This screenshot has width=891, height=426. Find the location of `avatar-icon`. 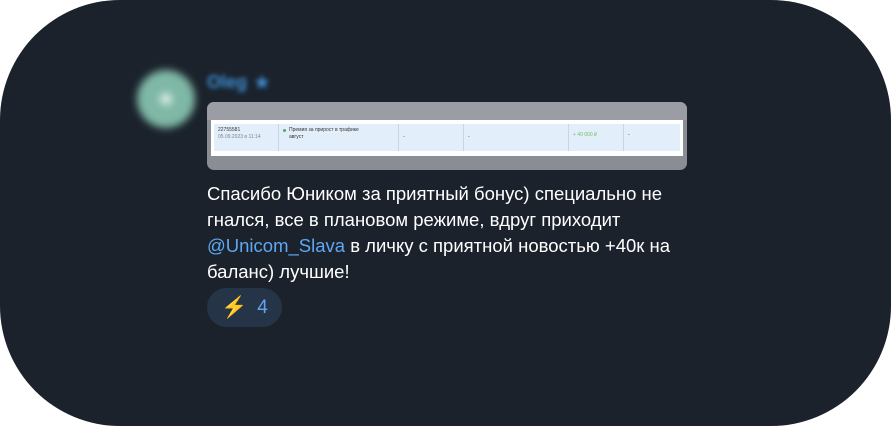

avatar-icon is located at coordinates (166, 99).